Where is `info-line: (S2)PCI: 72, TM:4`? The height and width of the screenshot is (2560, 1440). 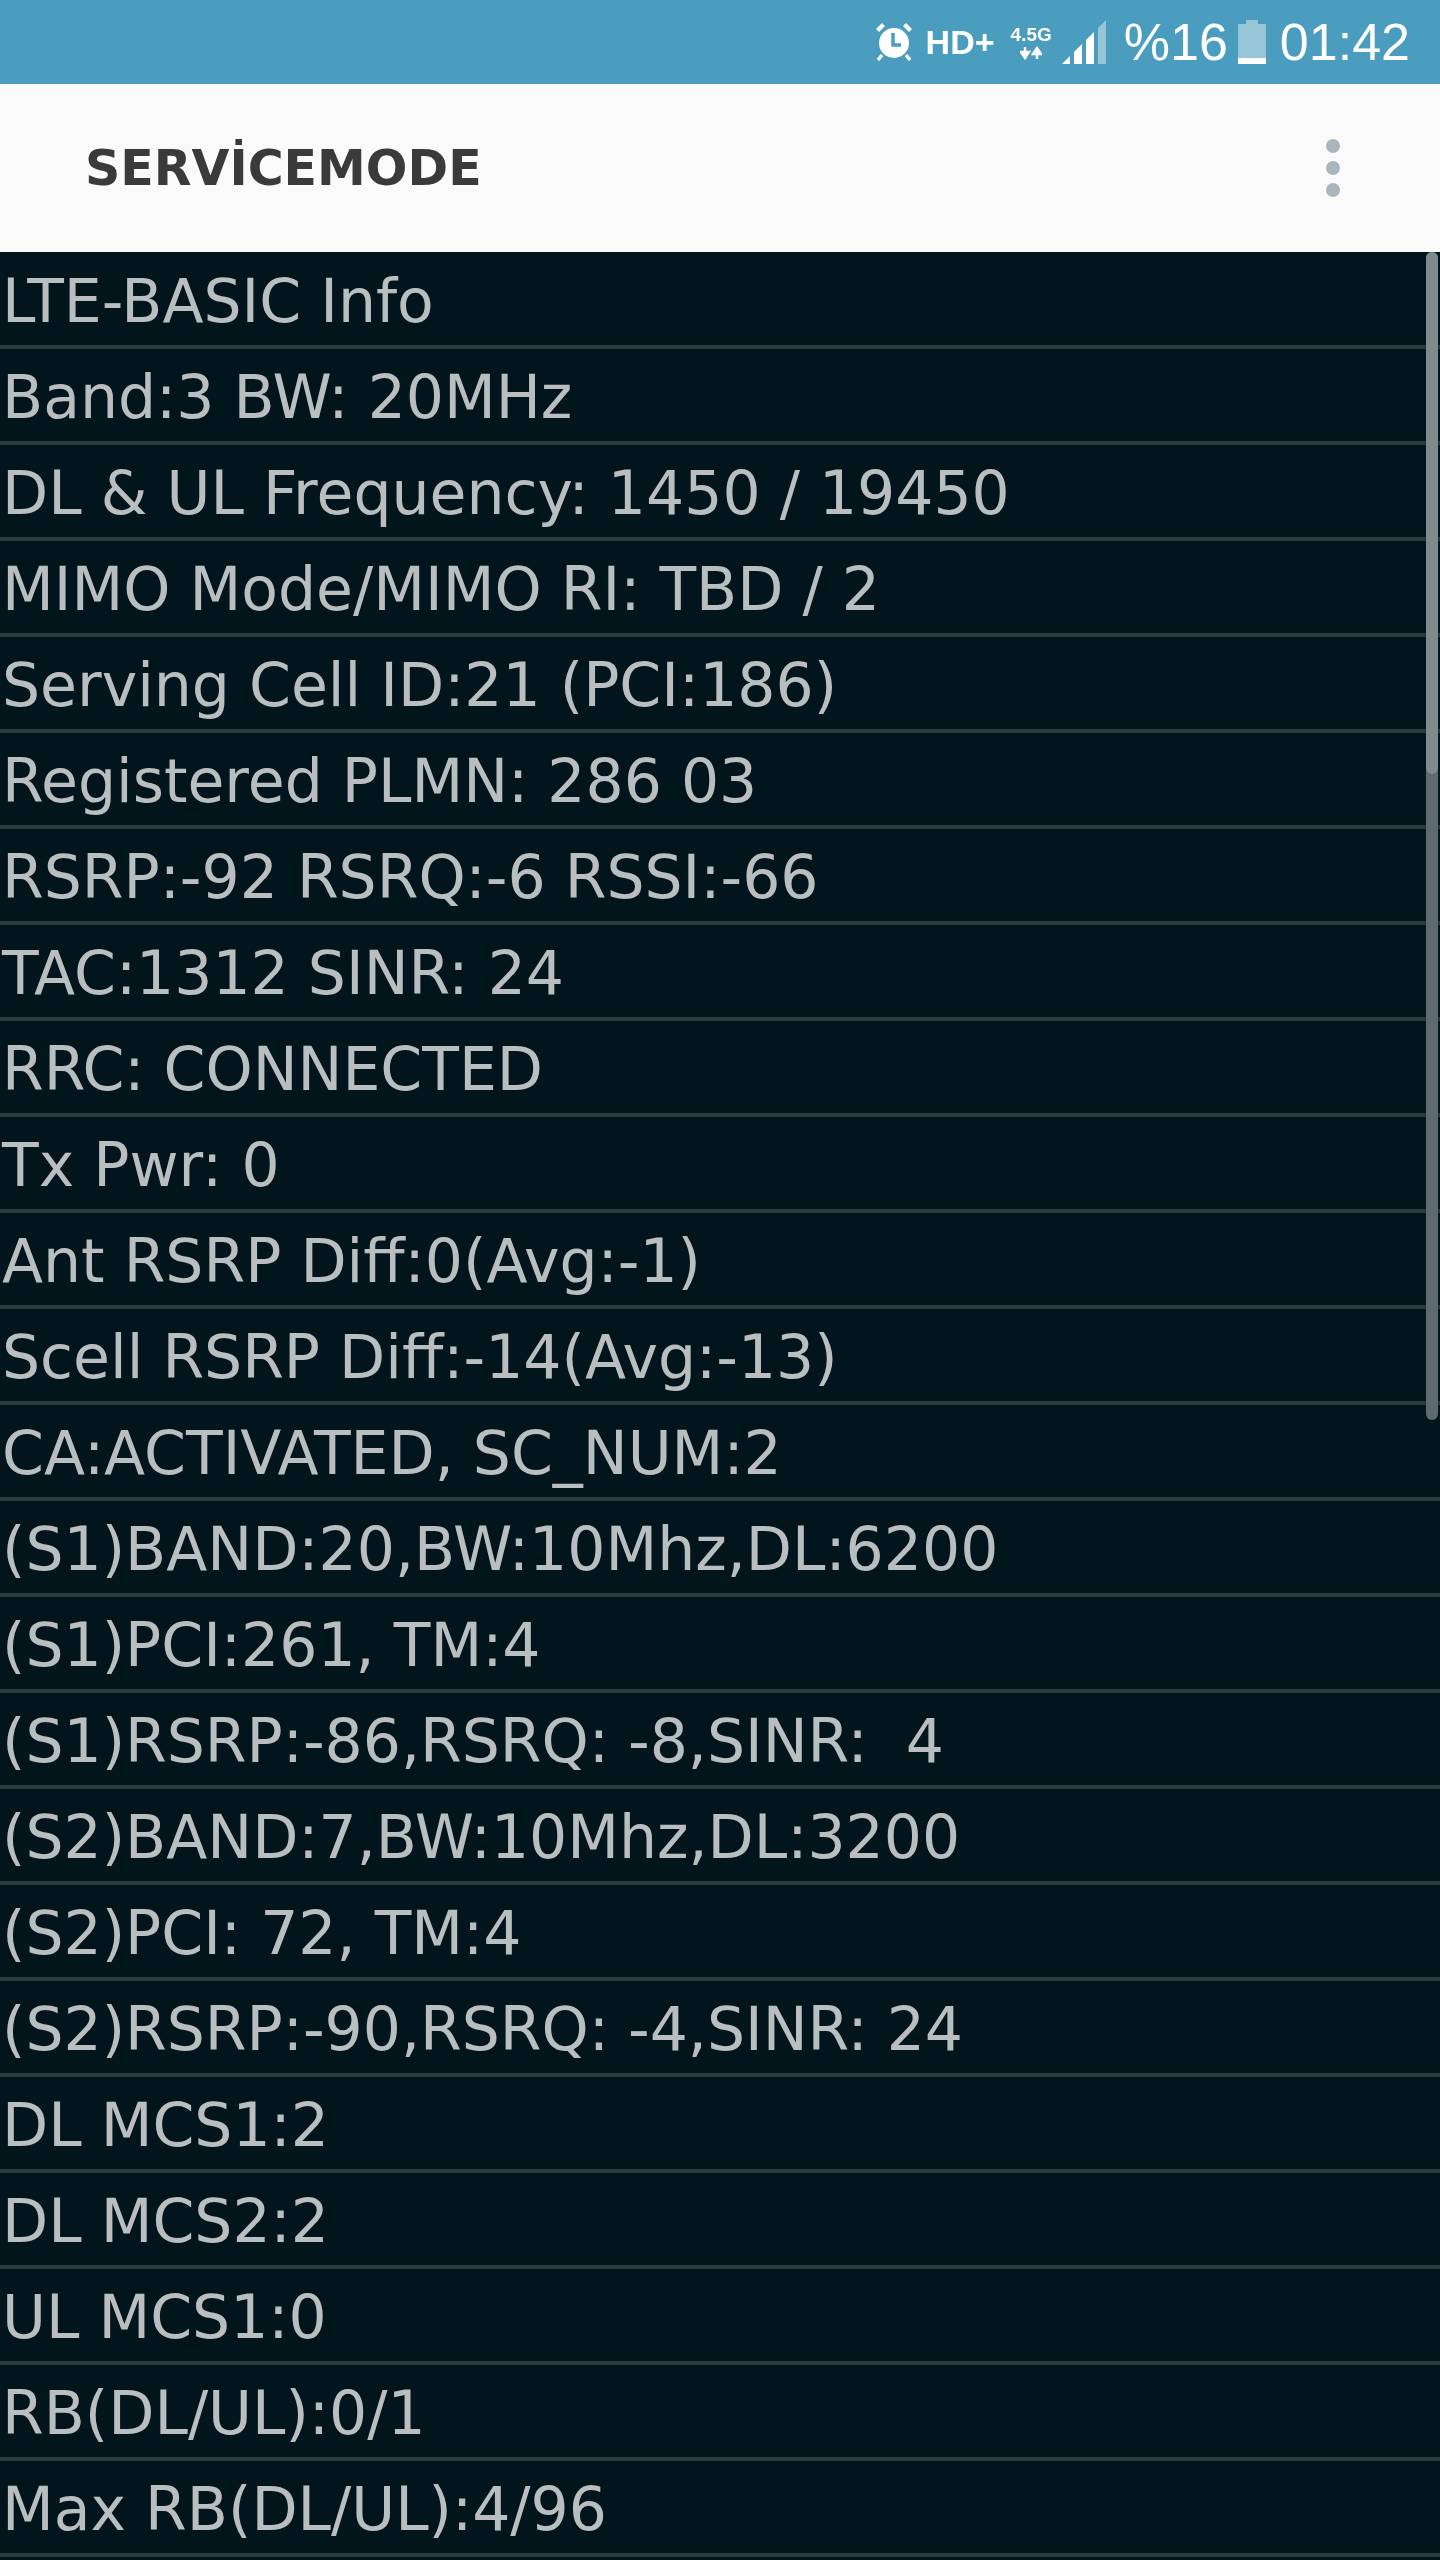
info-line: (S2)PCI: 72, TM:4 is located at coordinates (261, 1933).